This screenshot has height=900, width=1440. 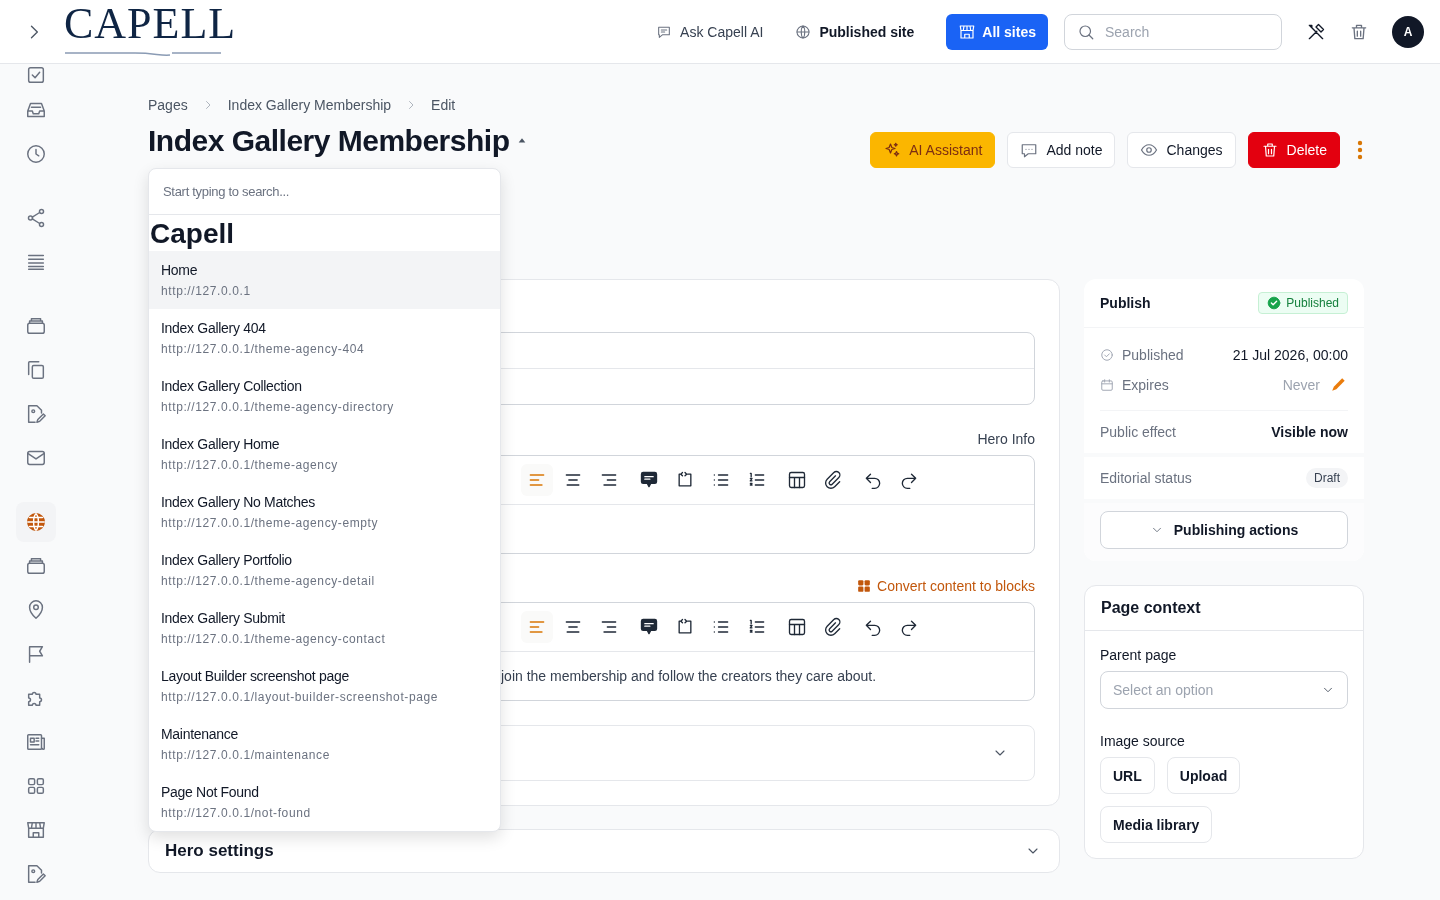 I want to click on page-url: http://127.0.0.1/theme-agency-directory, so click(x=278, y=407).